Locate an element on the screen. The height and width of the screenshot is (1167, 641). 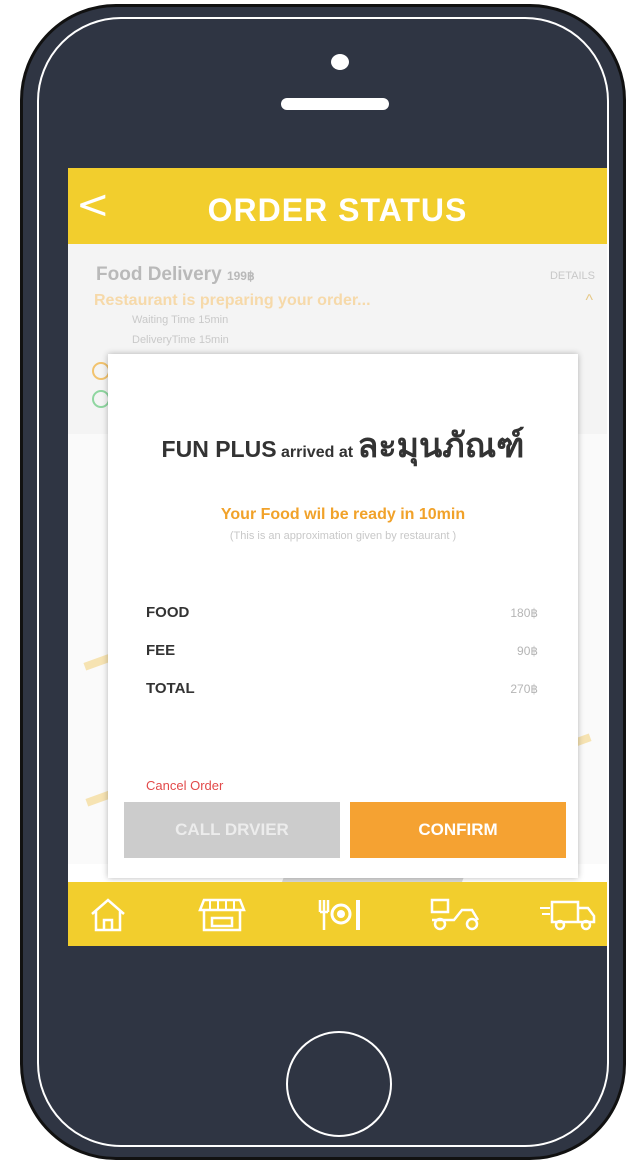
order-name: Food Delivery 199฿ is located at coordinates (175, 275).